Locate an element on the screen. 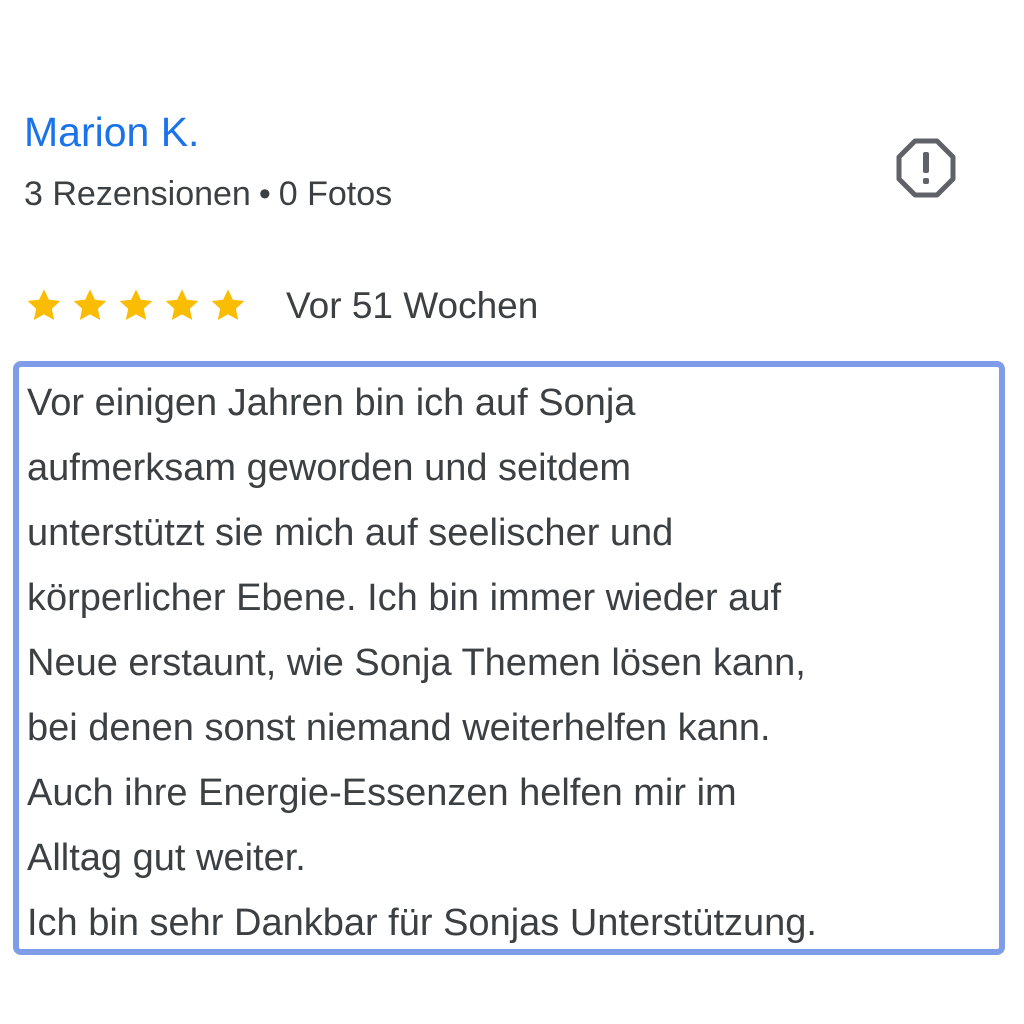  review-line: Auch ihre Energie-Essenzen helfen mir im is located at coordinates (382, 793).